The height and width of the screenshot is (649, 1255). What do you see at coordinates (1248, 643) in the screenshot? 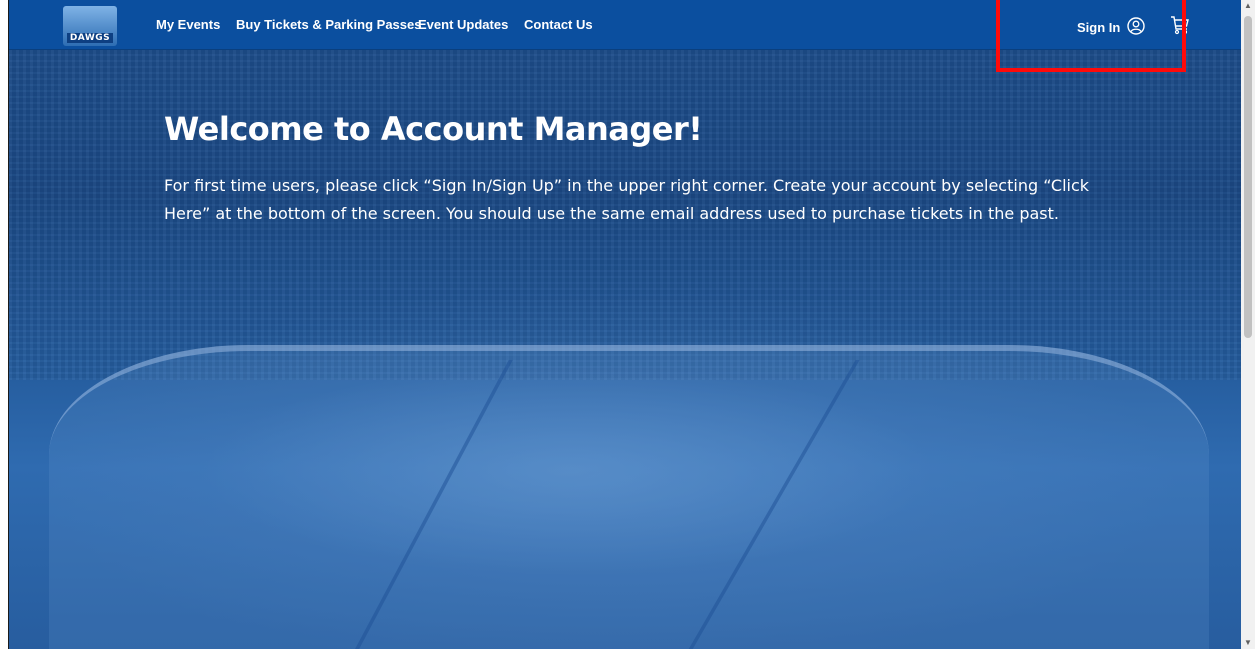
I see `scroll-down-arrow-icon: ▼` at bounding box center [1248, 643].